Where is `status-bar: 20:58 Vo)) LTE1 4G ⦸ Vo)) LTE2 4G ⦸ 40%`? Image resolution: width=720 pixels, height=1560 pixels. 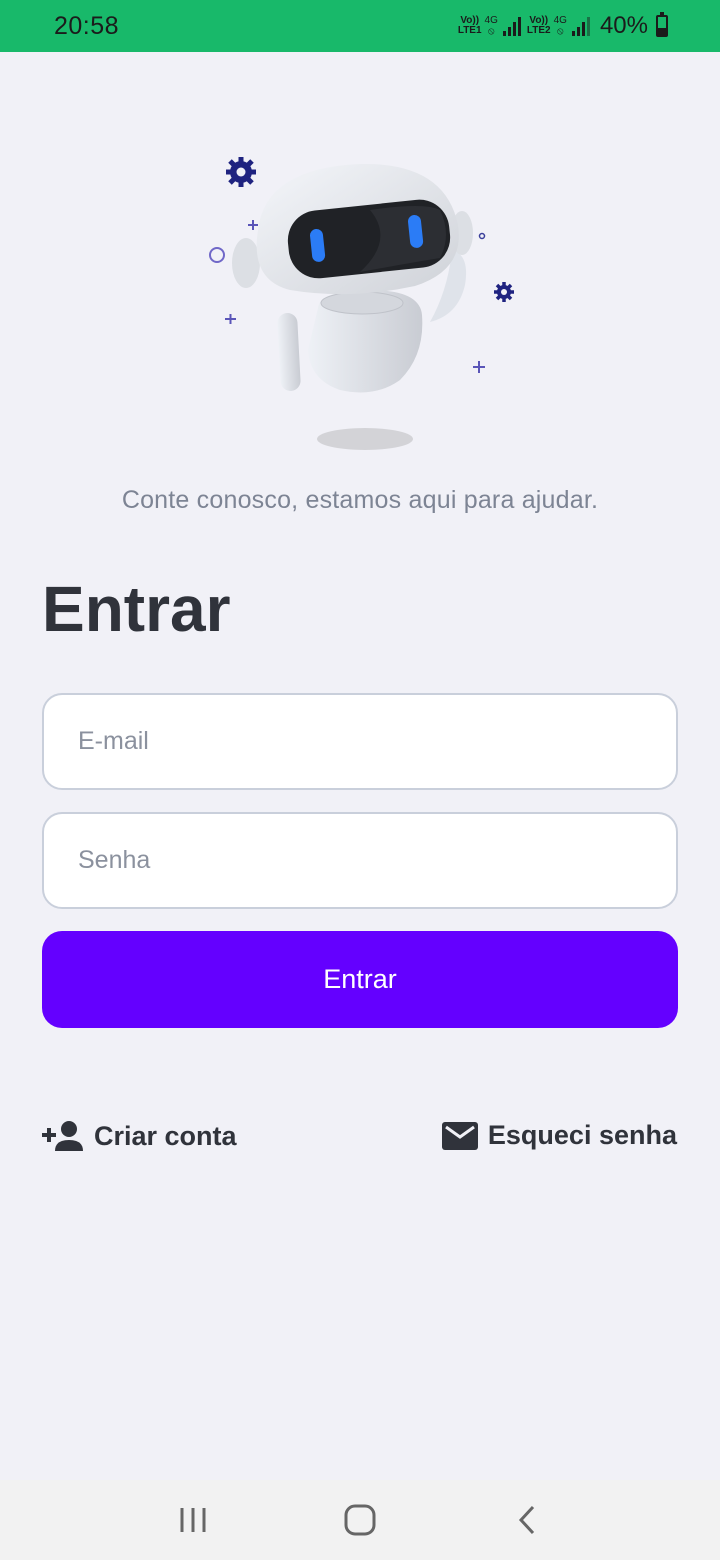 status-bar: 20:58 Vo)) LTE1 4G ⦸ Vo)) LTE2 4G ⦸ 40% is located at coordinates (360, 26).